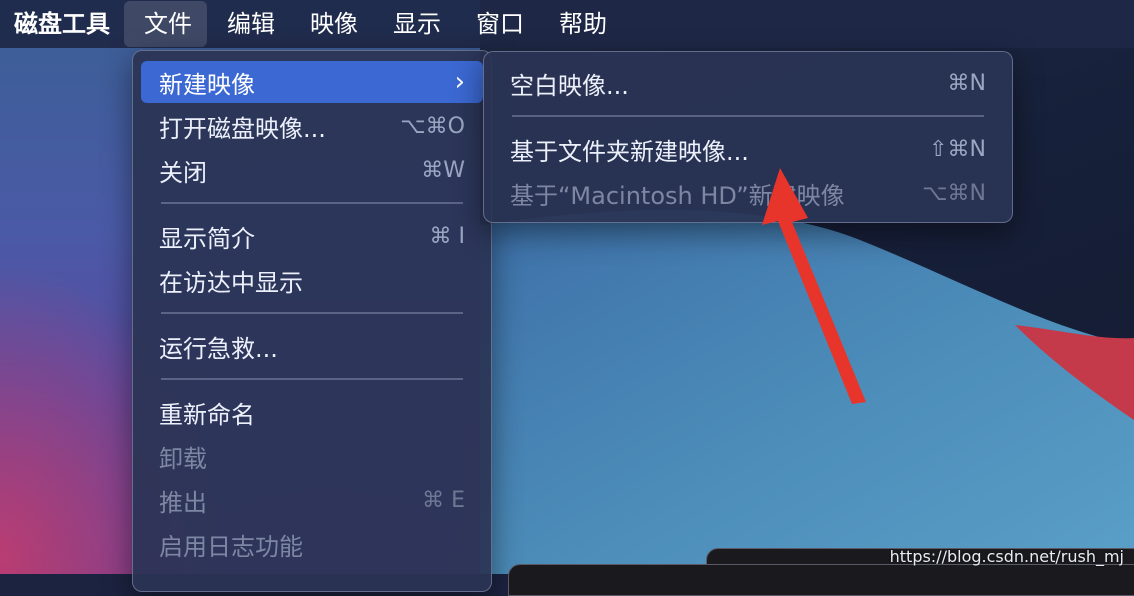 This screenshot has height=596, width=1134. I want to click on watermark-text: https://blog.csdn.net/rush_mj, so click(1006, 556).